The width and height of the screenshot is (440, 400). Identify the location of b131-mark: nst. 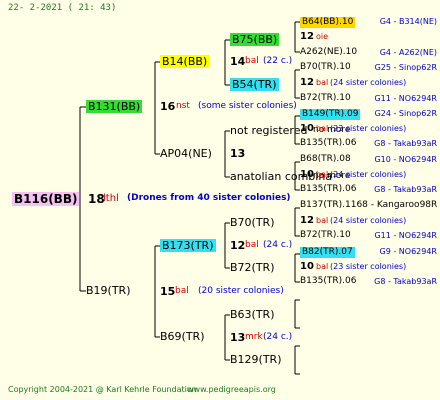
(183, 106).